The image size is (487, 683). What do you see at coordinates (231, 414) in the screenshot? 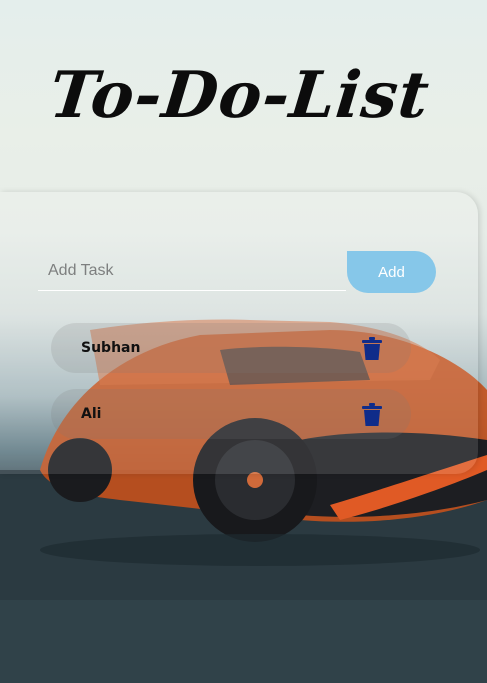
I see `list-item: Ali` at bounding box center [231, 414].